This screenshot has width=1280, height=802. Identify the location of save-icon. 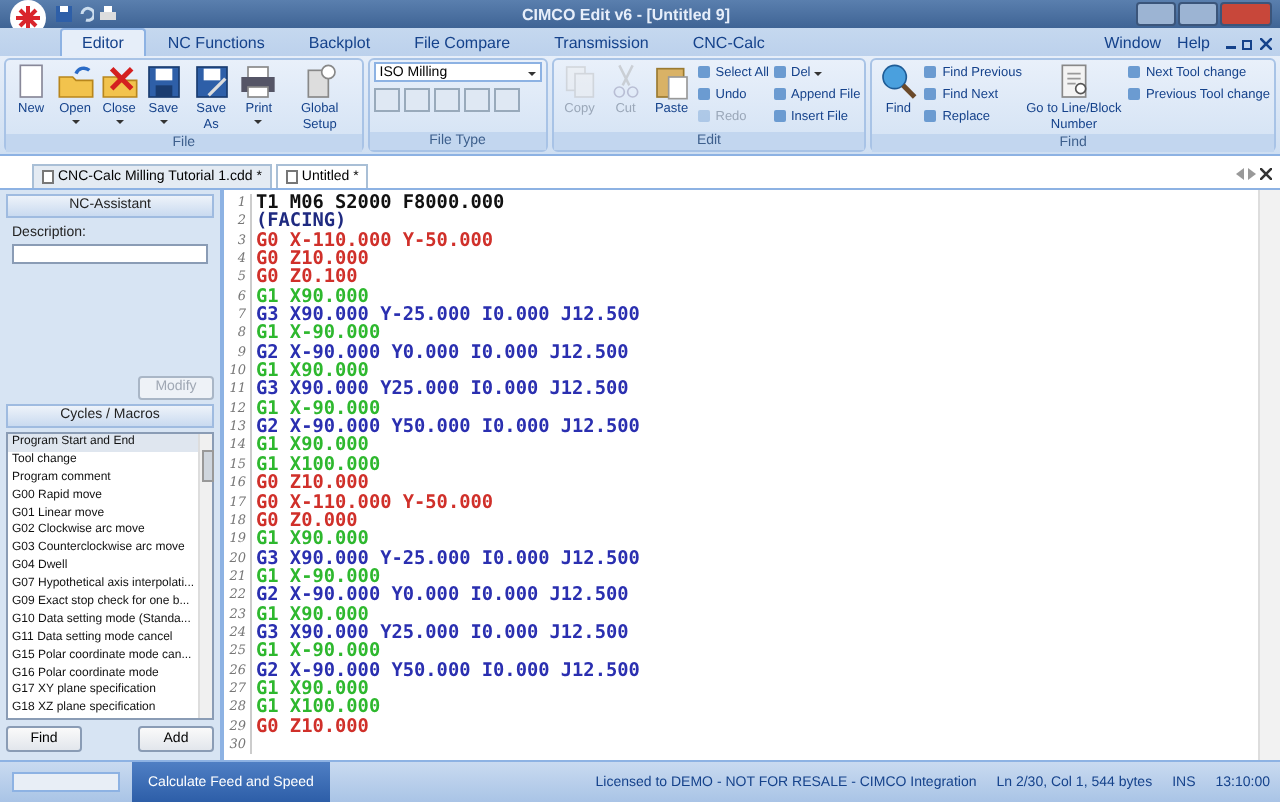
(64, 14).